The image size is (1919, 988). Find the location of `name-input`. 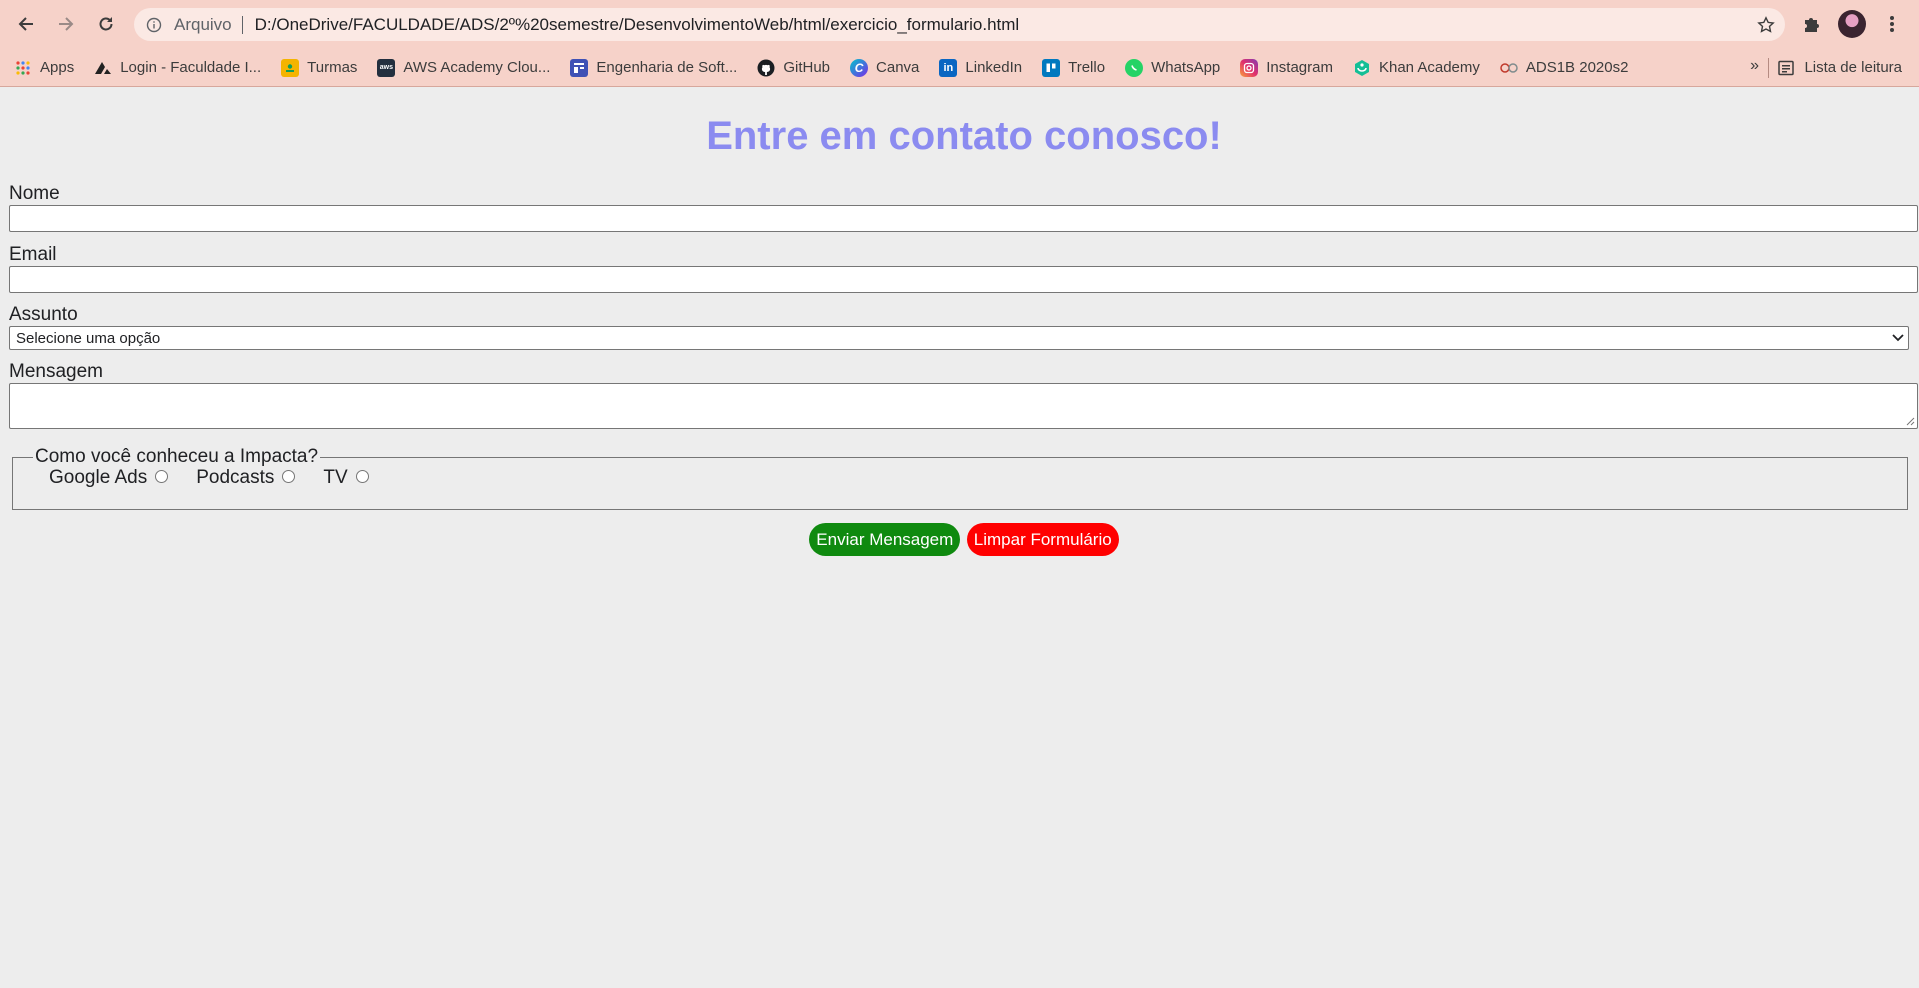

name-input is located at coordinates (963, 218).